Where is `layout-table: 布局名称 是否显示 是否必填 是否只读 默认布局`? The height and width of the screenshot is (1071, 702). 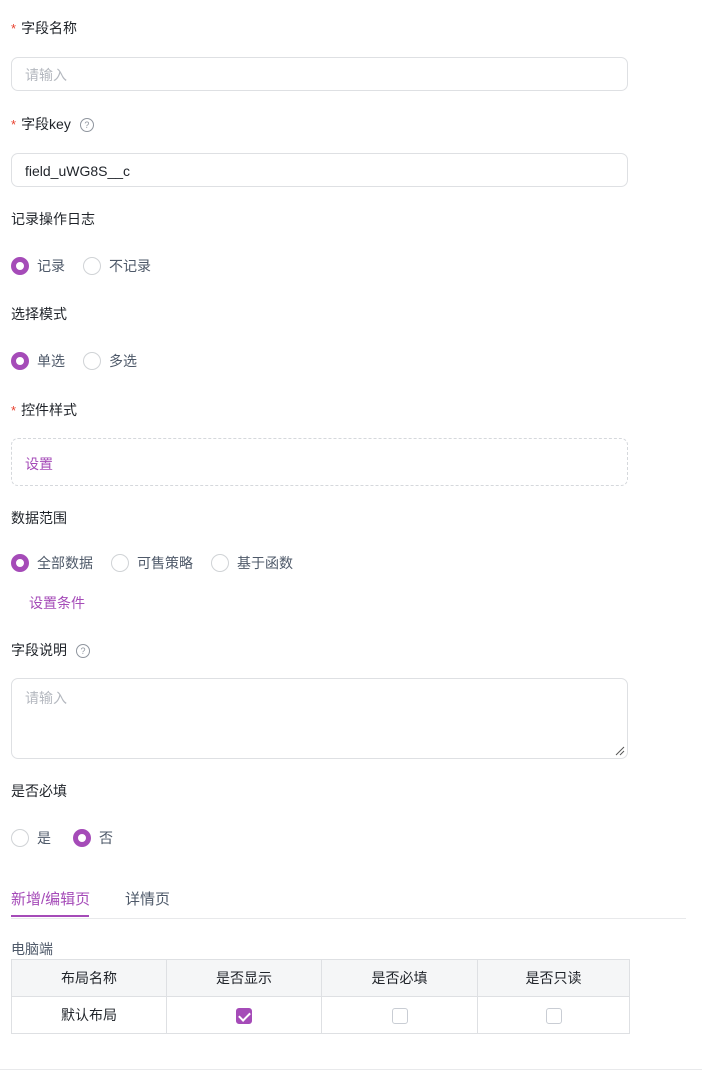 layout-table: 布局名称 是否显示 是否必填 是否只读 默认布局 is located at coordinates (320, 996).